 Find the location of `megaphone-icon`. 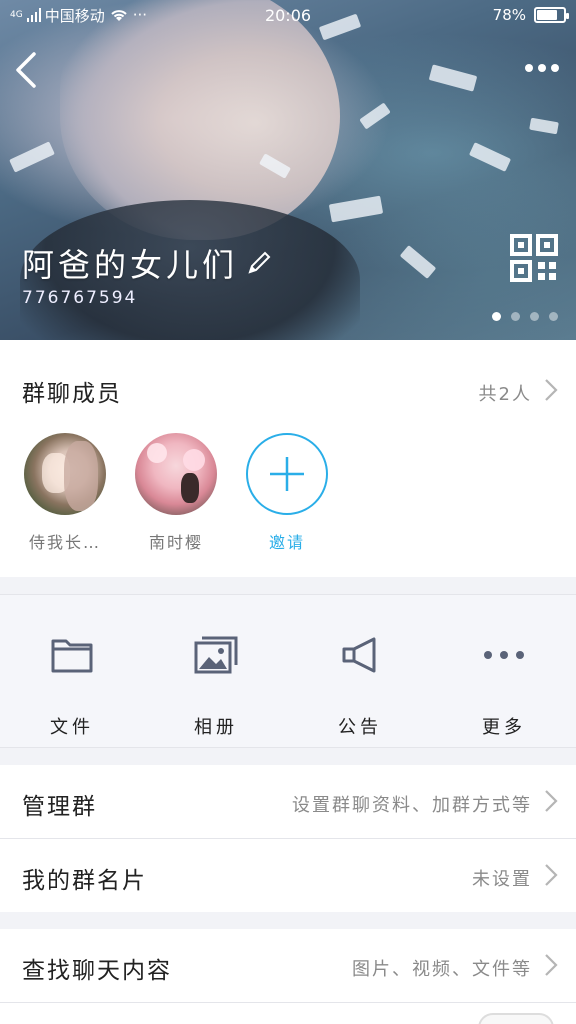

megaphone-icon is located at coordinates (359, 655).